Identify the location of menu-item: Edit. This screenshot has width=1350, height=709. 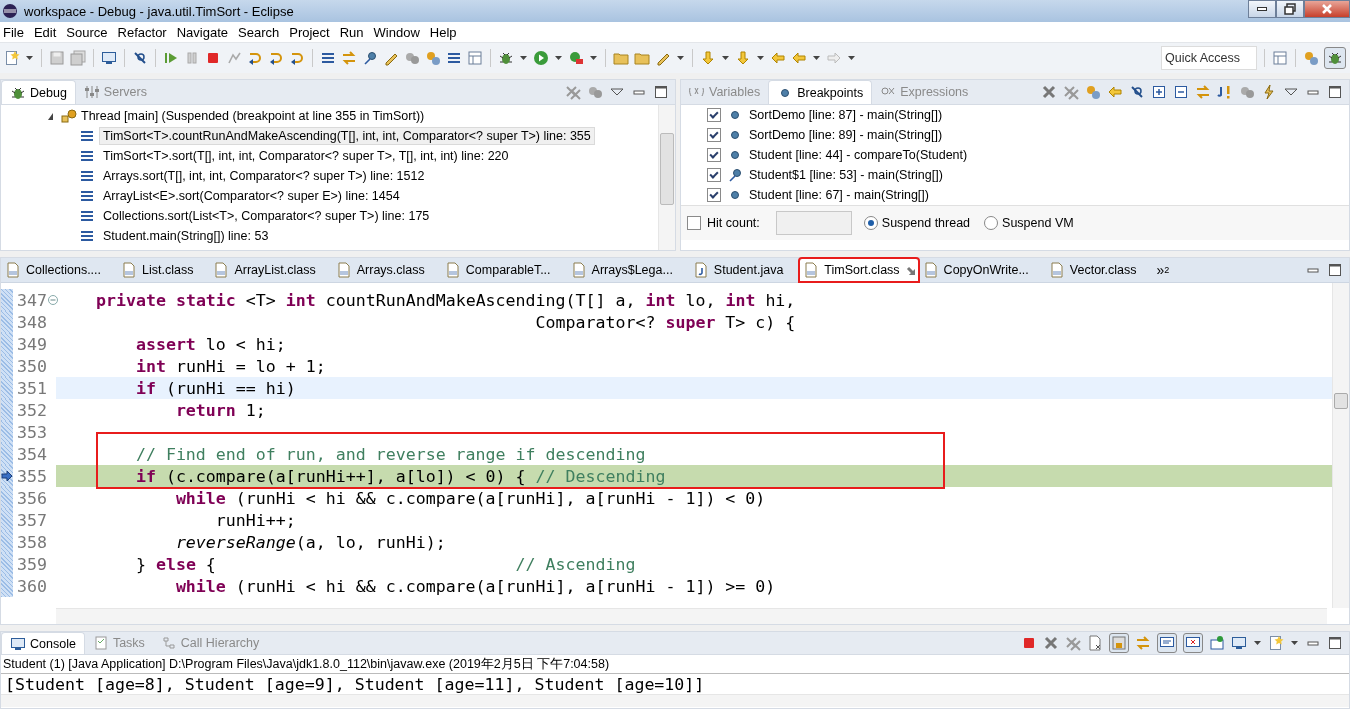
(47, 32).